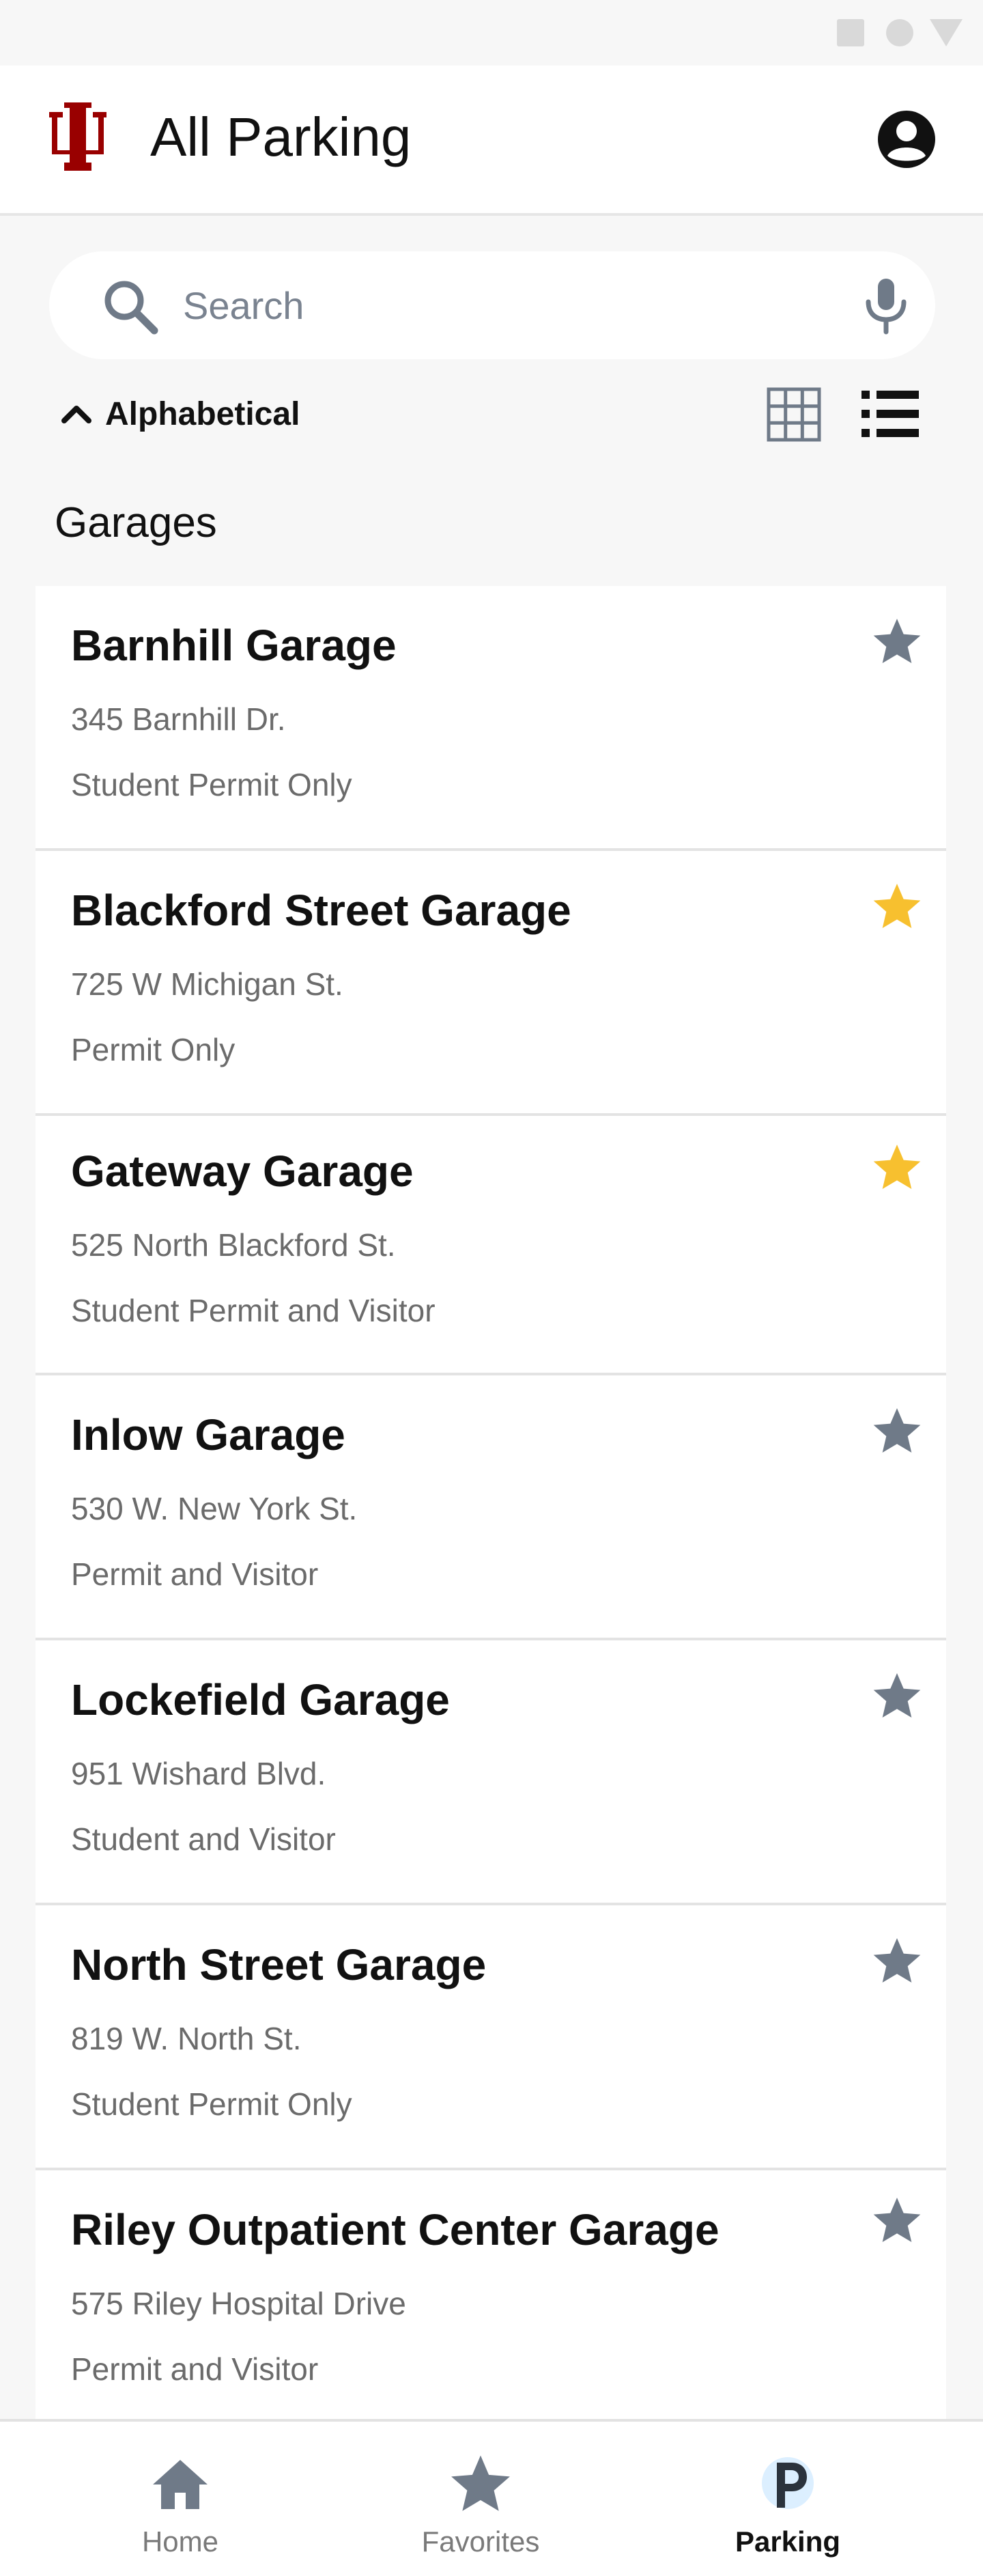  Describe the element at coordinates (153, 1049) in the screenshot. I see `garage-permit: Permit Only` at that location.